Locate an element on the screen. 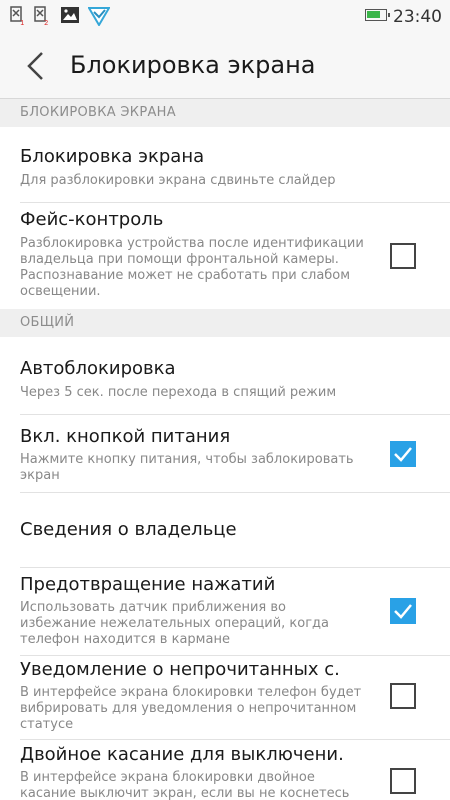 The height and width of the screenshot is (800, 450). gallery-icon is located at coordinates (70, 15).